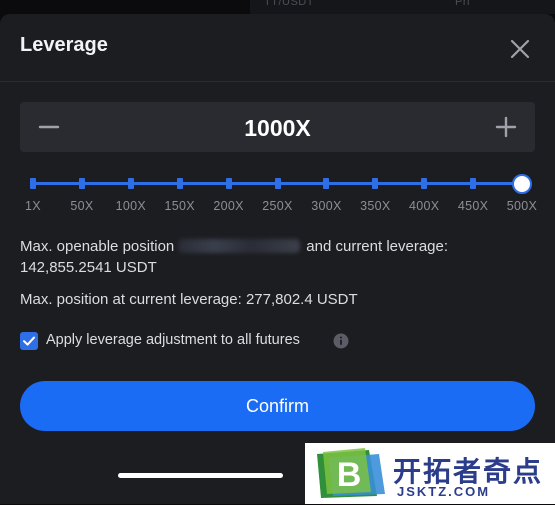 The height and width of the screenshot is (505, 555). I want to click on background-pair-text: TT/USDT, so click(289, 4).